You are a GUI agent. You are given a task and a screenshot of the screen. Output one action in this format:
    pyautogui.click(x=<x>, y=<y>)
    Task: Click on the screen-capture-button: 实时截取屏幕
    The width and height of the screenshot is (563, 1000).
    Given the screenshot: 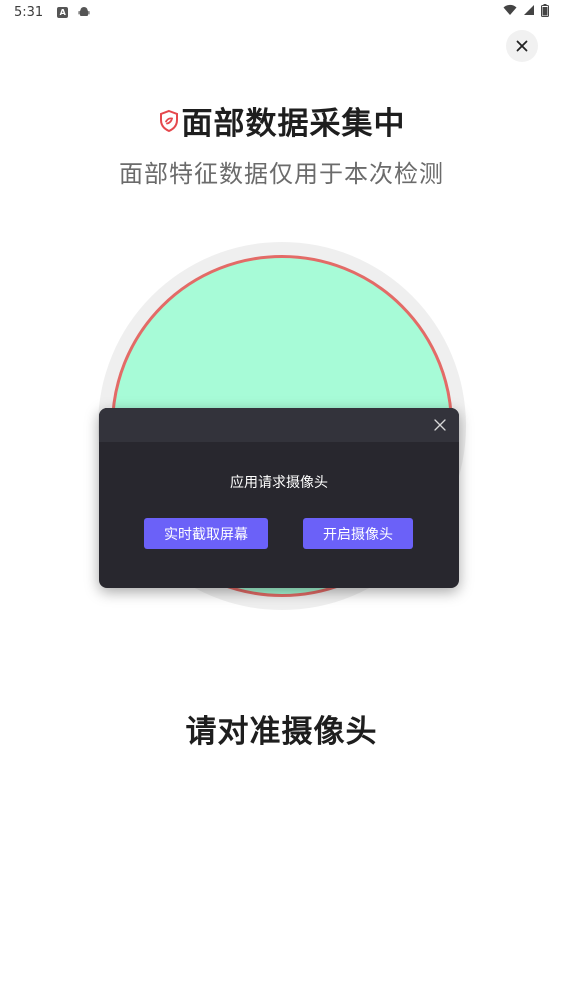 What is the action you would take?
    pyautogui.click(x=206, y=533)
    